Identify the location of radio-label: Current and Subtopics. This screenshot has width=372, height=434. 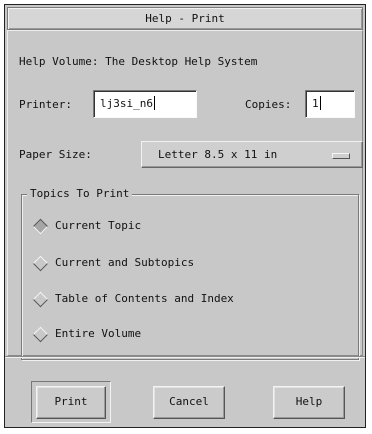
(125, 262).